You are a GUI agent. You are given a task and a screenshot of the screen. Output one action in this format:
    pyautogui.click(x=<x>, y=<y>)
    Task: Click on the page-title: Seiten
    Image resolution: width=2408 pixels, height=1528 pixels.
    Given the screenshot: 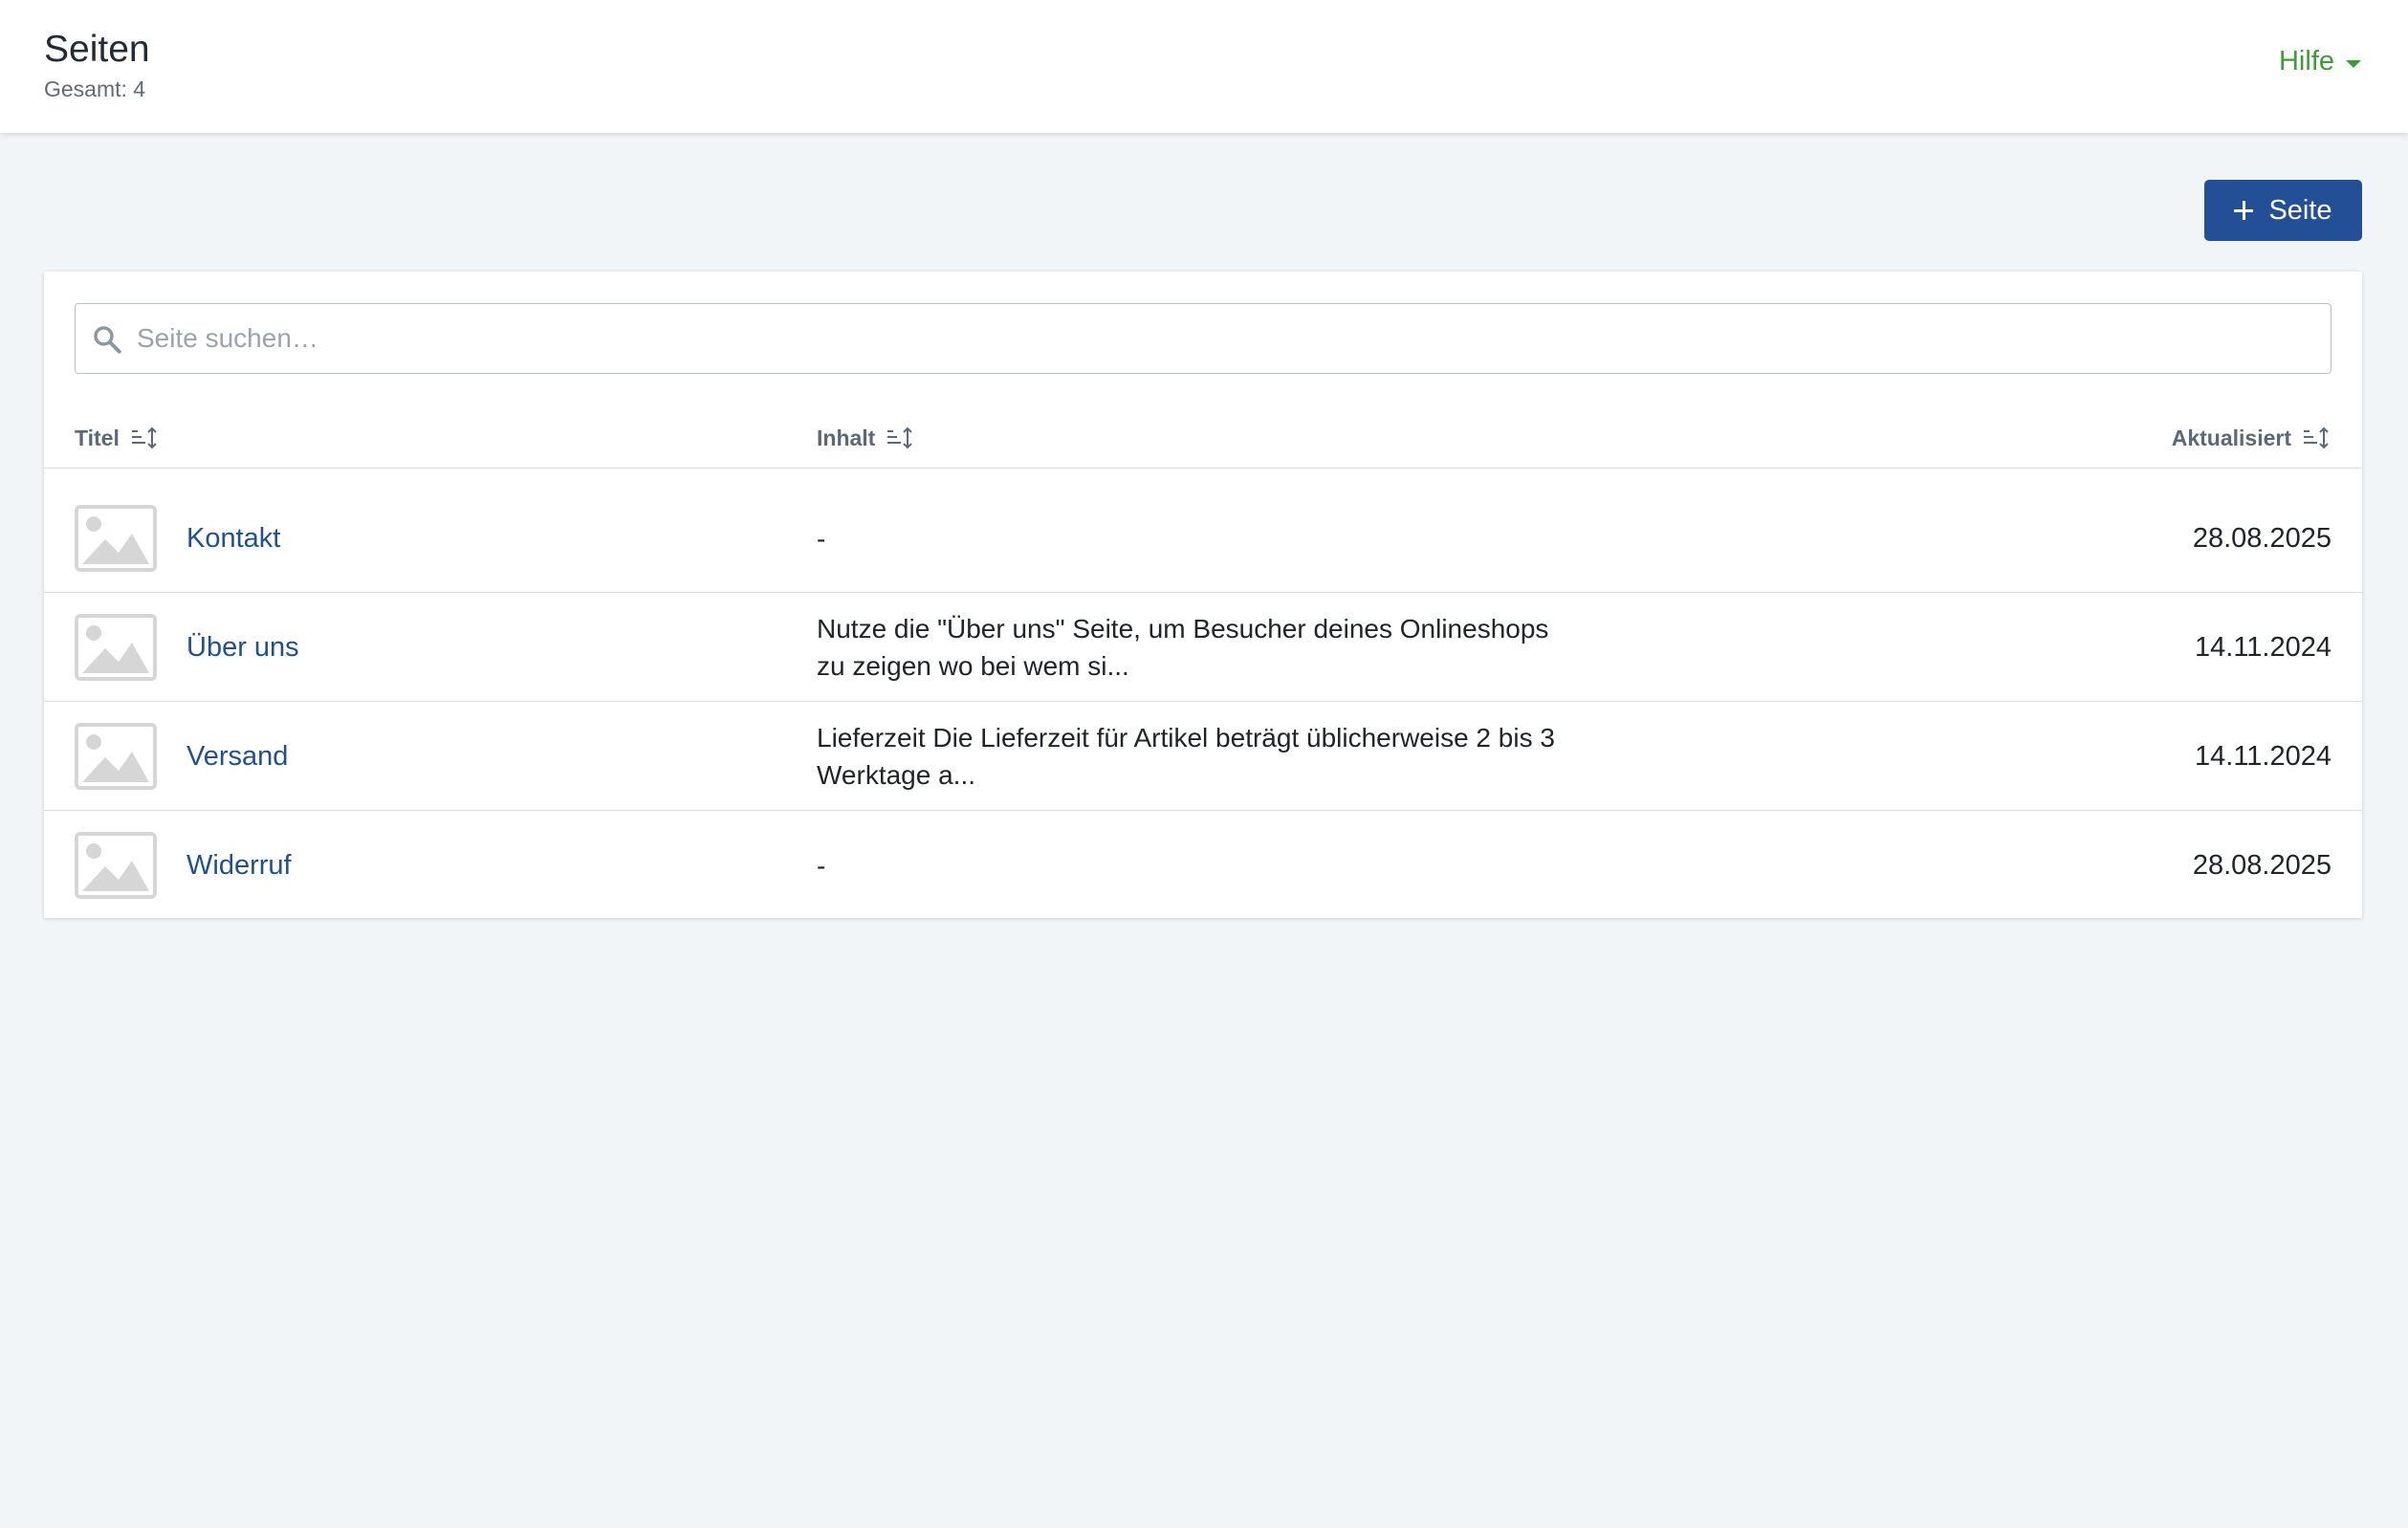 What is the action you would take?
    pyautogui.click(x=97, y=49)
    